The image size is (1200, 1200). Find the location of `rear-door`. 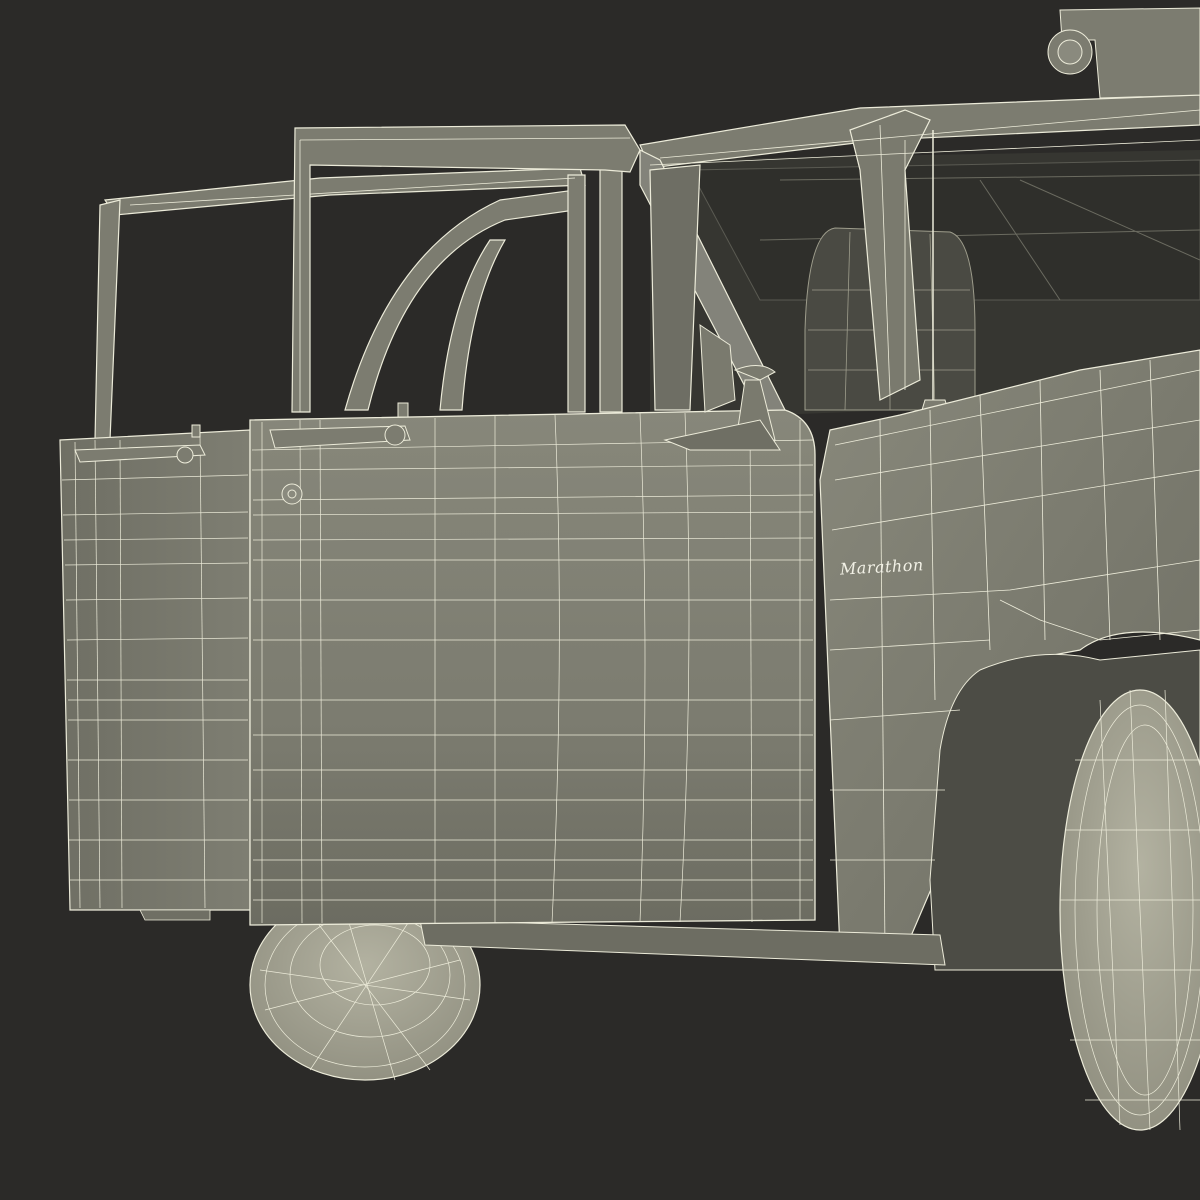

rear-door is located at coordinates (155, 675).